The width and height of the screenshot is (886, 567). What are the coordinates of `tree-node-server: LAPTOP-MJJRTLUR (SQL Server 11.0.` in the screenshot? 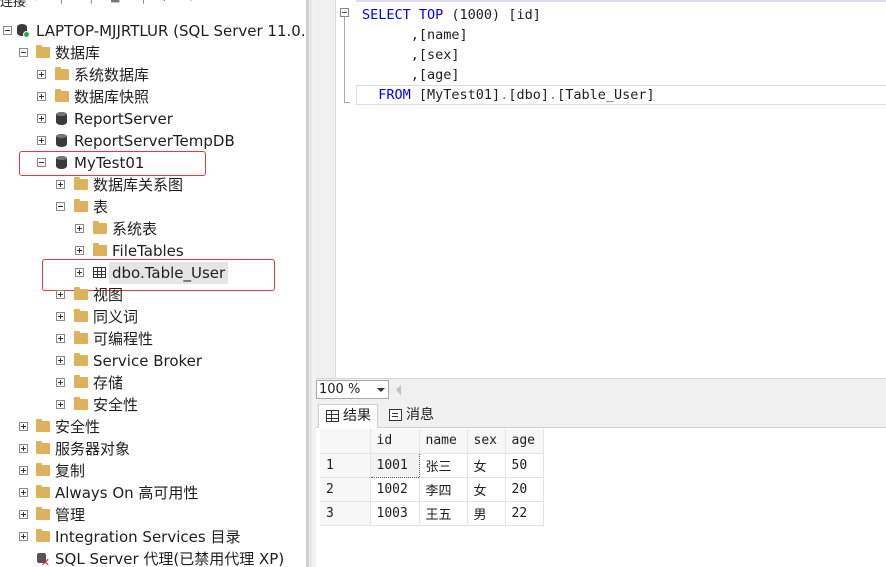 It's located at (153, 31).